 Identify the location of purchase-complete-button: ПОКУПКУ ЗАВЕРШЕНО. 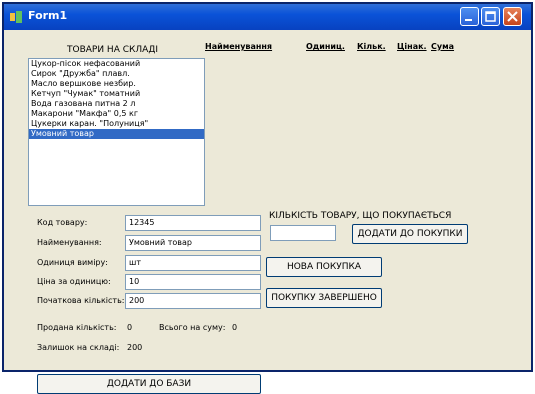
(324, 298).